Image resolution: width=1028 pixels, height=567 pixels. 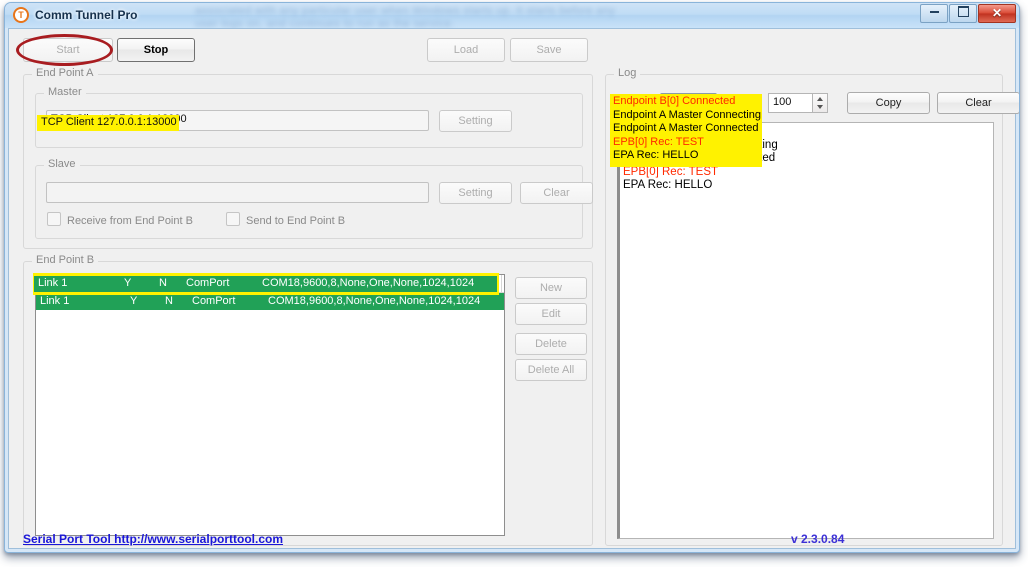 What do you see at coordinates (368, 283) in the screenshot?
I see `annotation-cell-comments: COM18,9600,8,None,One,None,1024,1024` at bounding box center [368, 283].